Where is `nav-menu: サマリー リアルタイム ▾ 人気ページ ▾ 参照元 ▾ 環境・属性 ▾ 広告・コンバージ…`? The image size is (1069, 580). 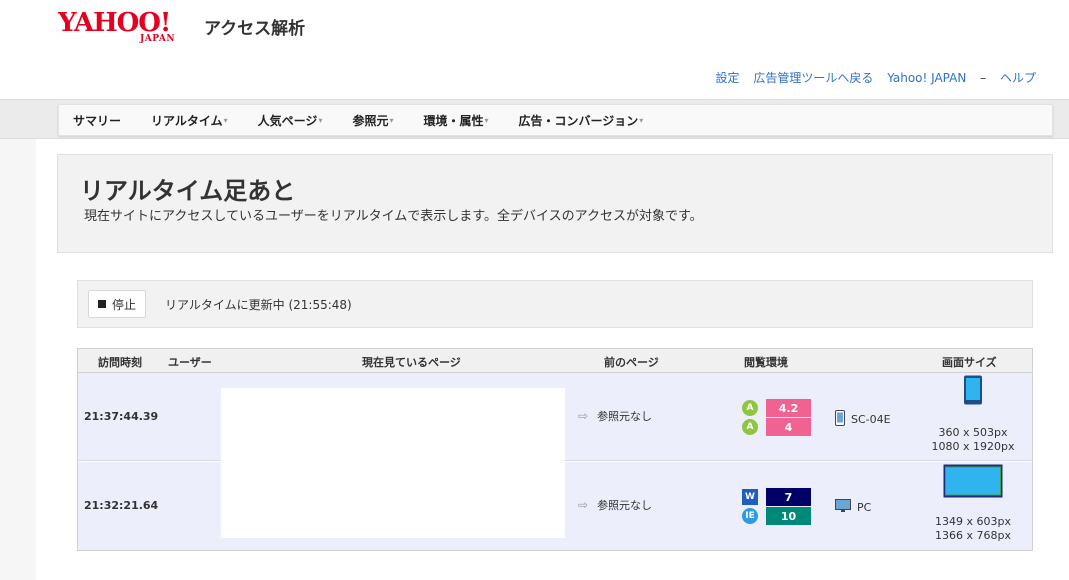 nav-menu: サマリー リアルタイム ▾ 人気ページ ▾ 参照元 ▾ 環境・属性 ▾ 広告・コンバージ… is located at coordinates (555, 120).